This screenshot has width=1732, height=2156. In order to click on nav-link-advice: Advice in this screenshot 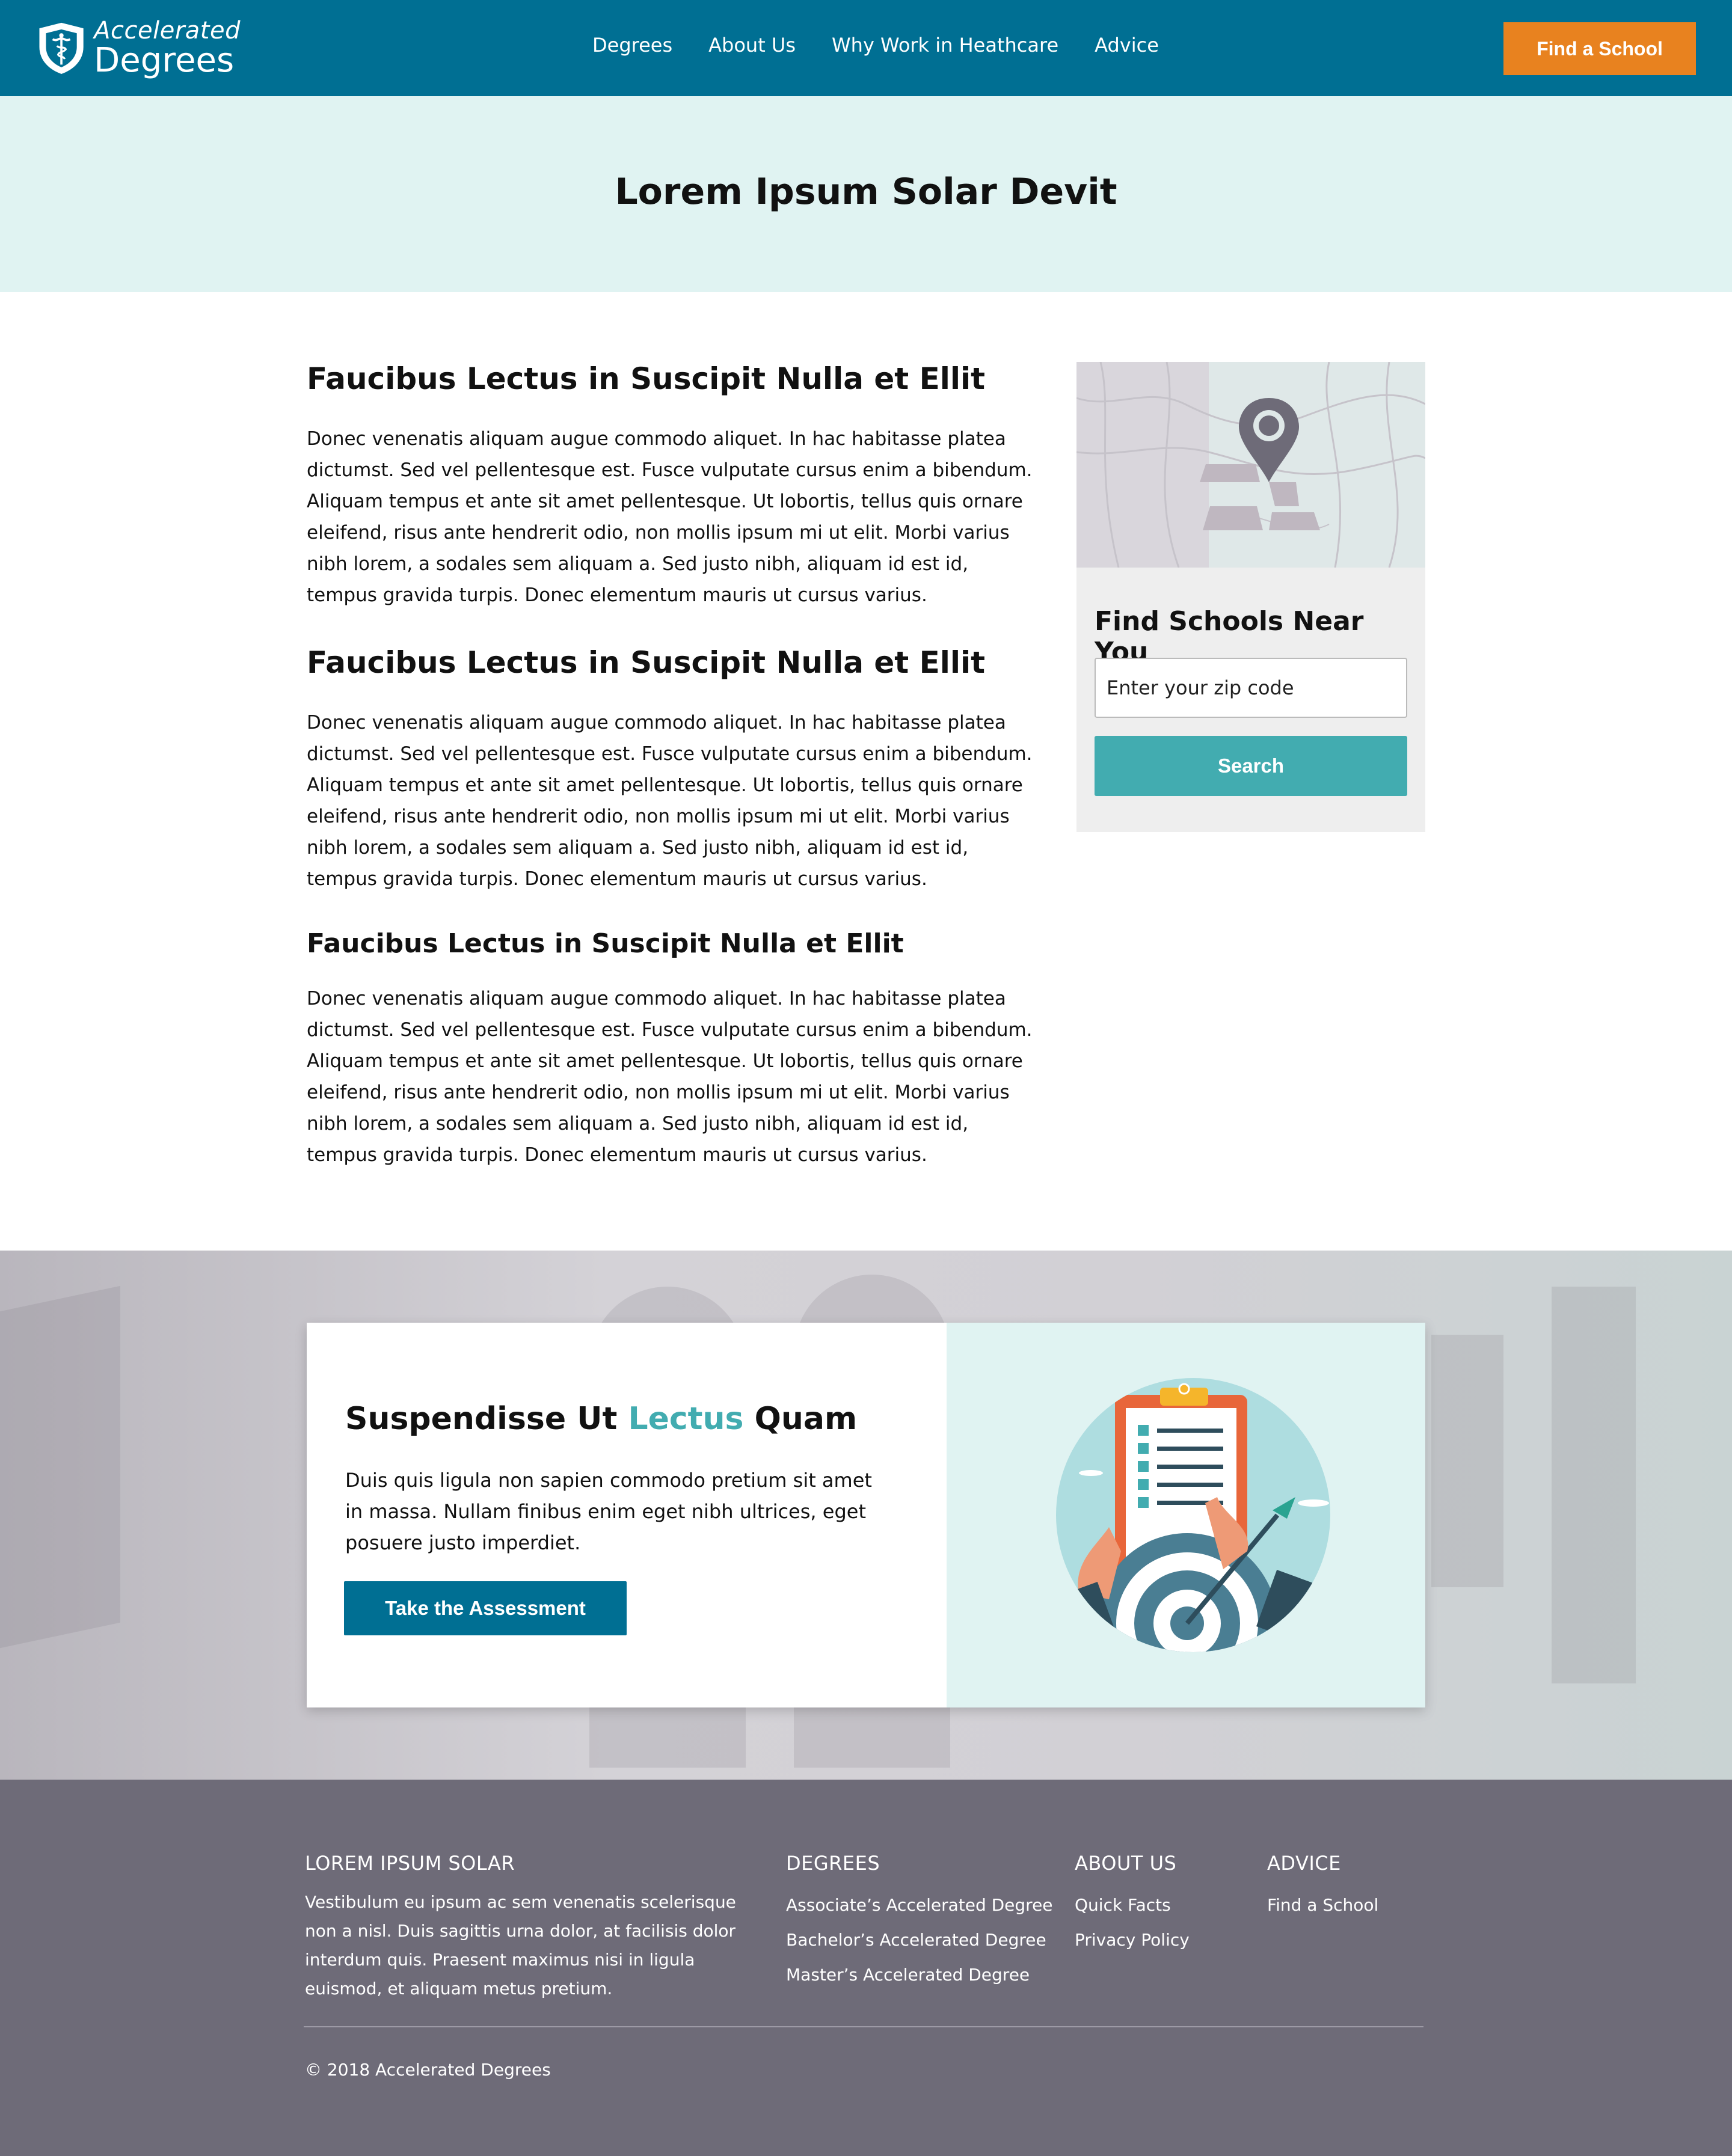, I will do `click(1127, 45)`.